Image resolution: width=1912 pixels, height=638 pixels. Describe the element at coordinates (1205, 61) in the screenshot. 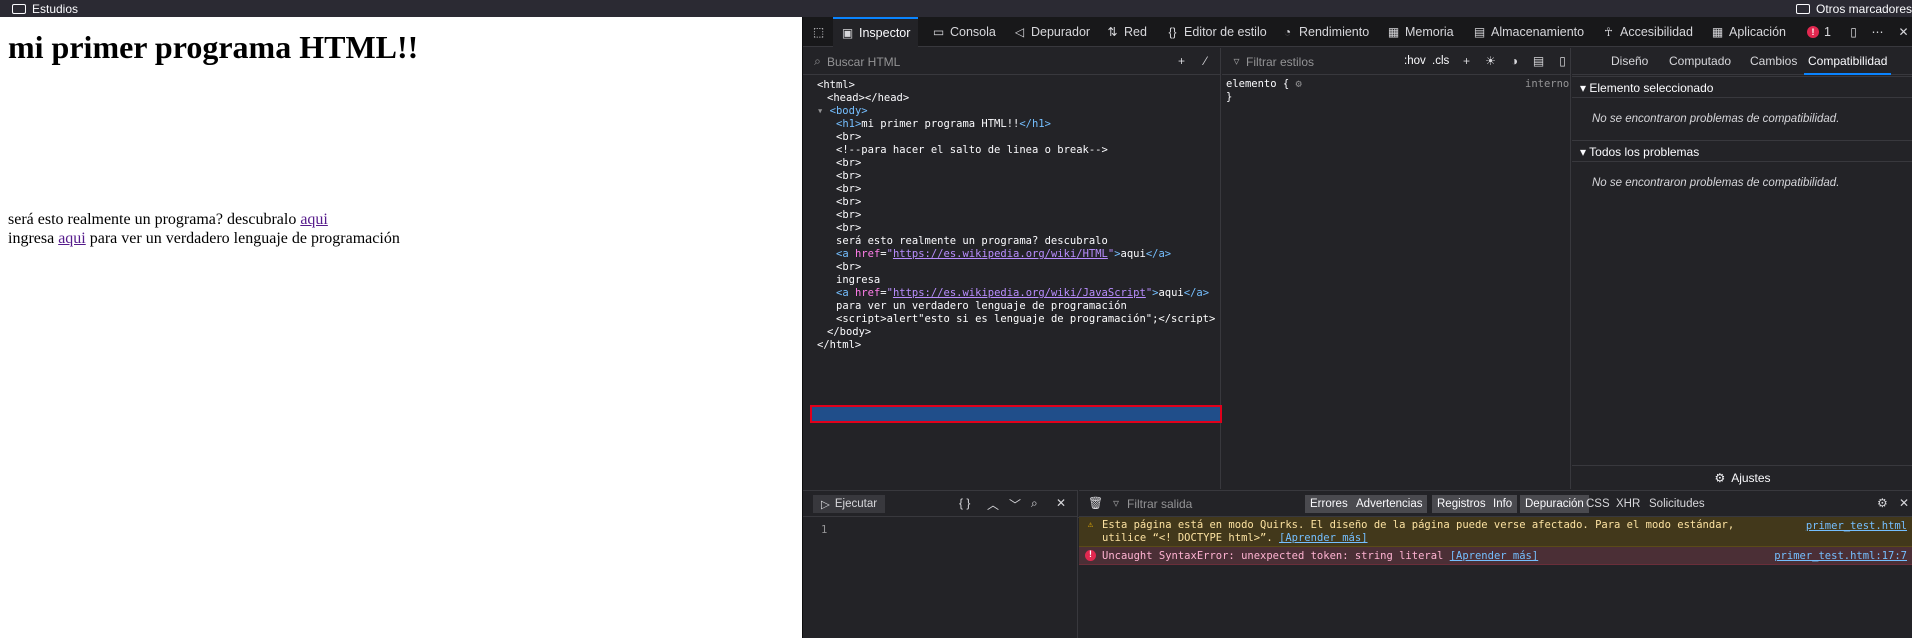

I see `eyedropper-icon: ⁄` at that location.